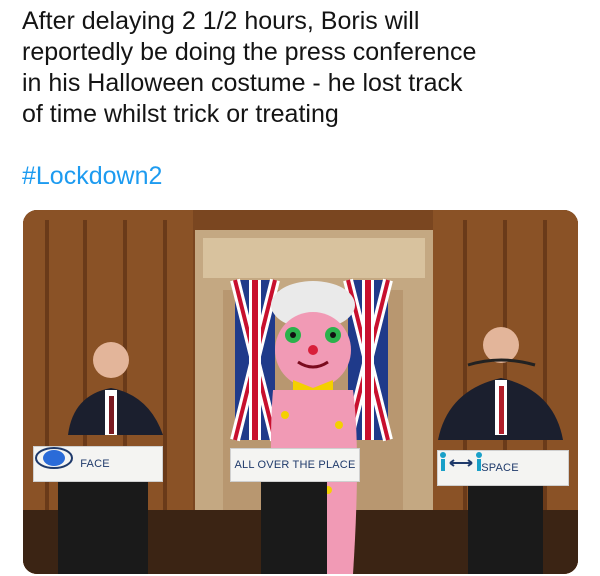 This screenshot has width=600, height=576. What do you see at coordinates (103, 524) in the screenshot?
I see `podium-left` at bounding box center [103, 524].